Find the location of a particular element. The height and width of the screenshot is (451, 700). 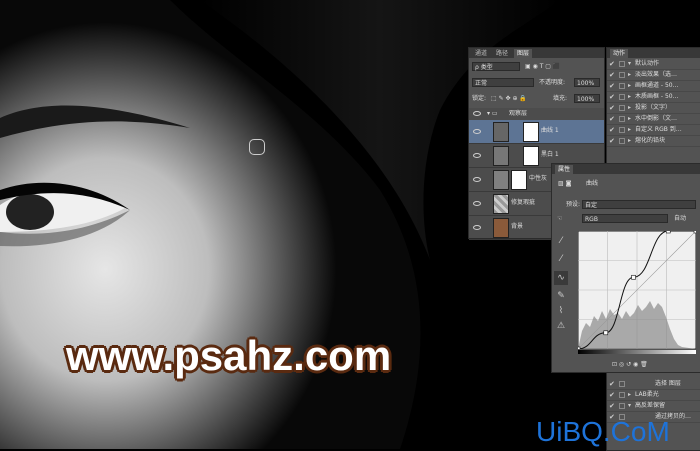

layer-name: 黑白 1 is located at coordinates (550, 154).